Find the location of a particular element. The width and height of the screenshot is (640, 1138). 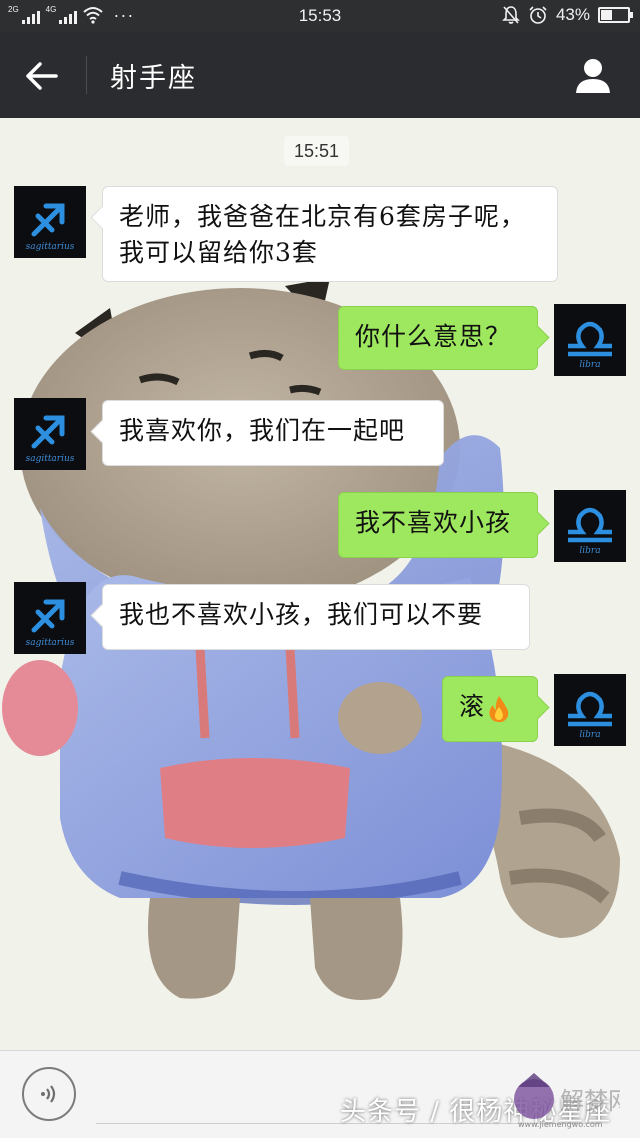

message-timestamp: 15:51 is located at coordinates (317, 151).